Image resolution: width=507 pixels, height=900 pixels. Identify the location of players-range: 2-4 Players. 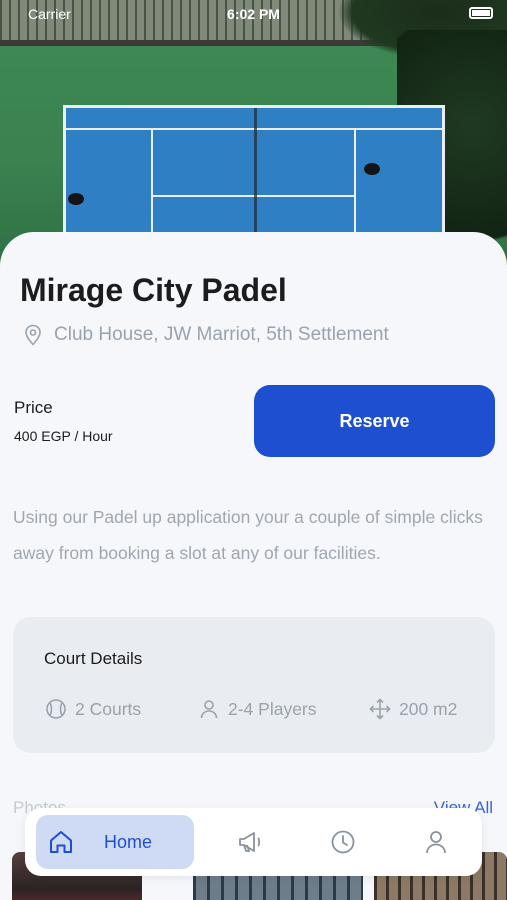
(272, 708).